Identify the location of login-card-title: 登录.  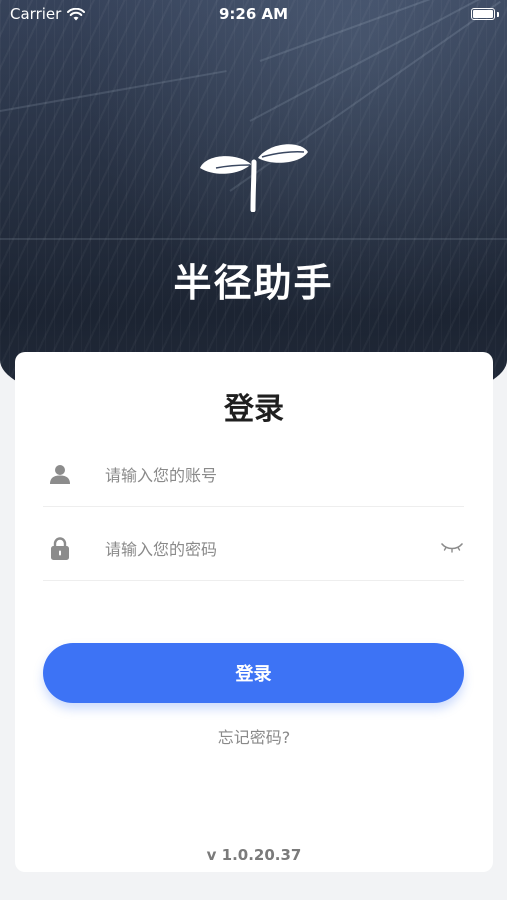
(254, 409).